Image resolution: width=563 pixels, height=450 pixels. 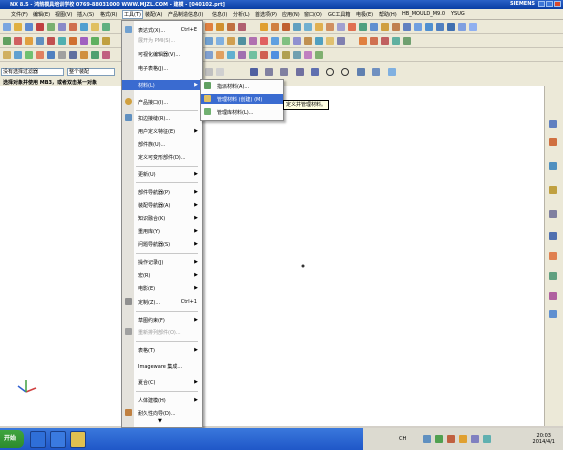 What do you see at coordinates (330, 27) in the screenshot?
I see `draft-icon` at bounding box center [330, 27].